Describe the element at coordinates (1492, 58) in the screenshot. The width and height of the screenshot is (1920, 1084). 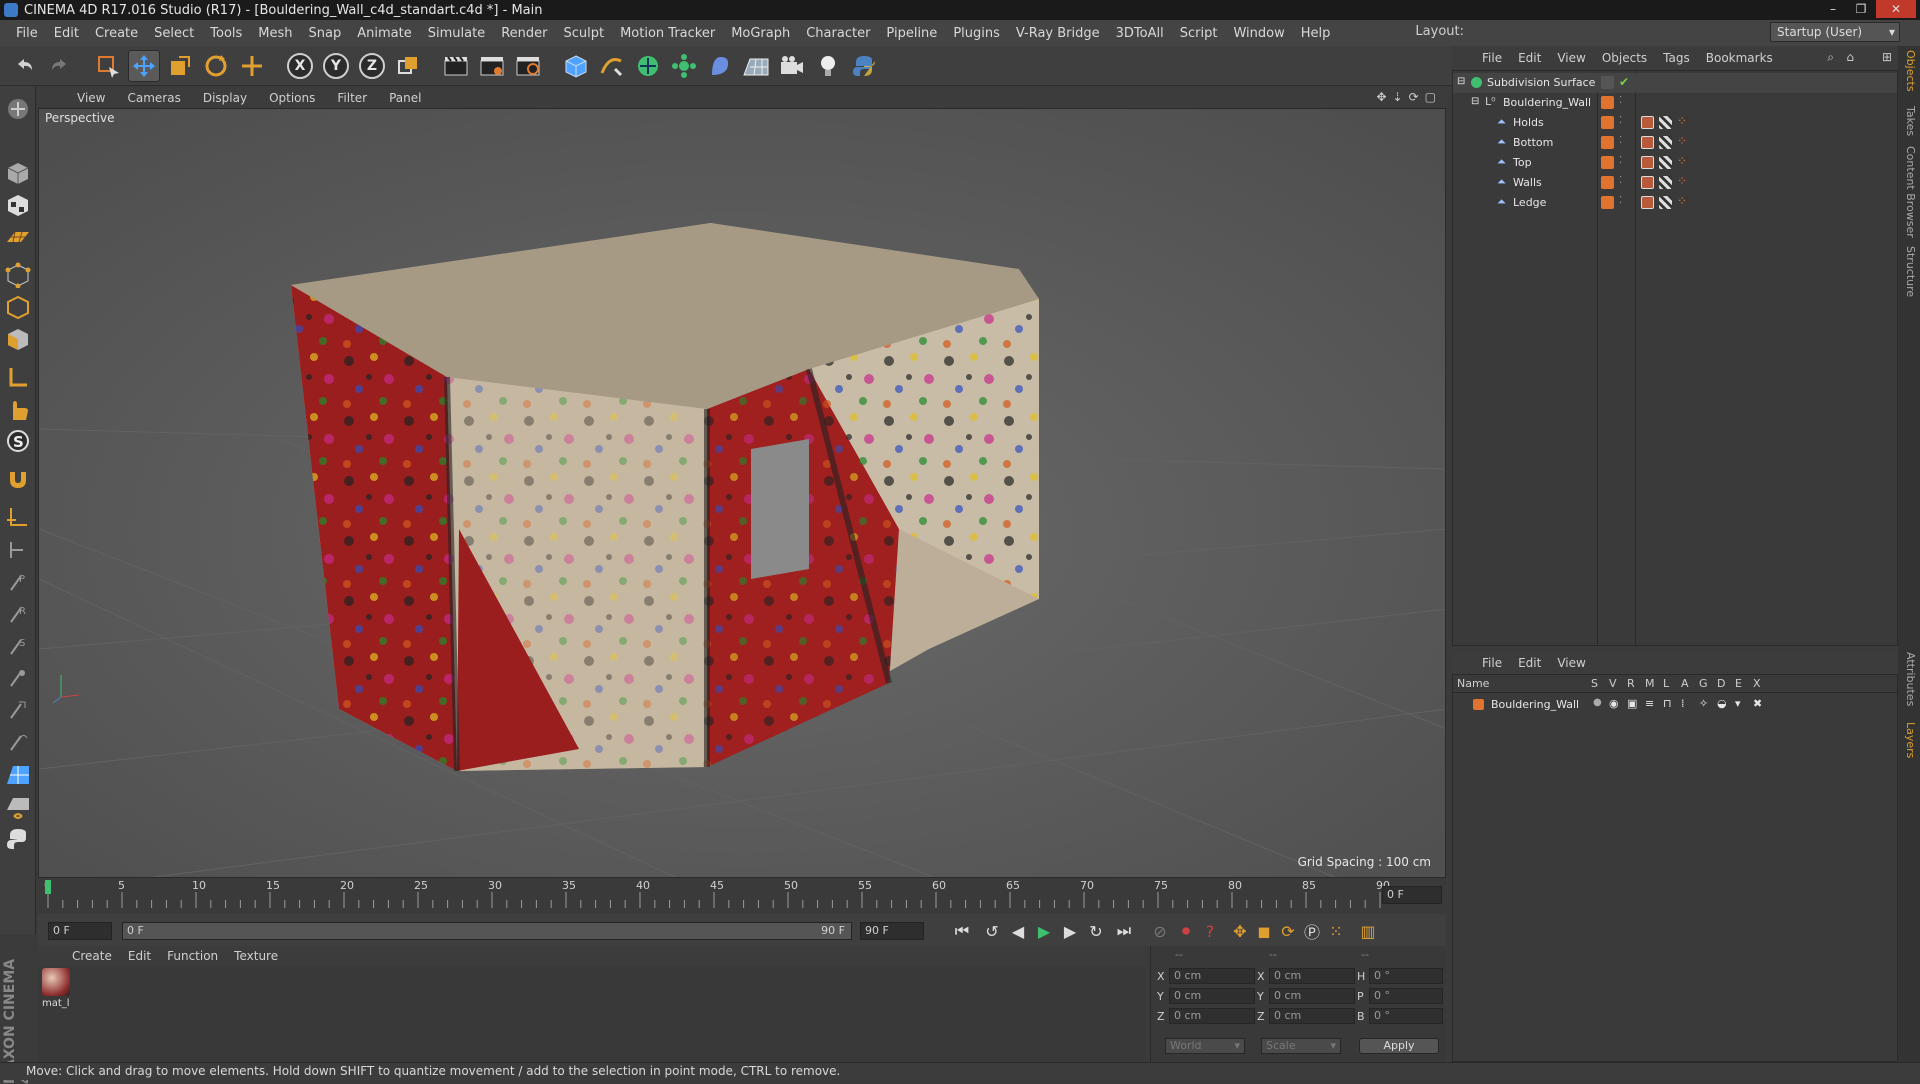
I see `object-menu-file: File` at that location.